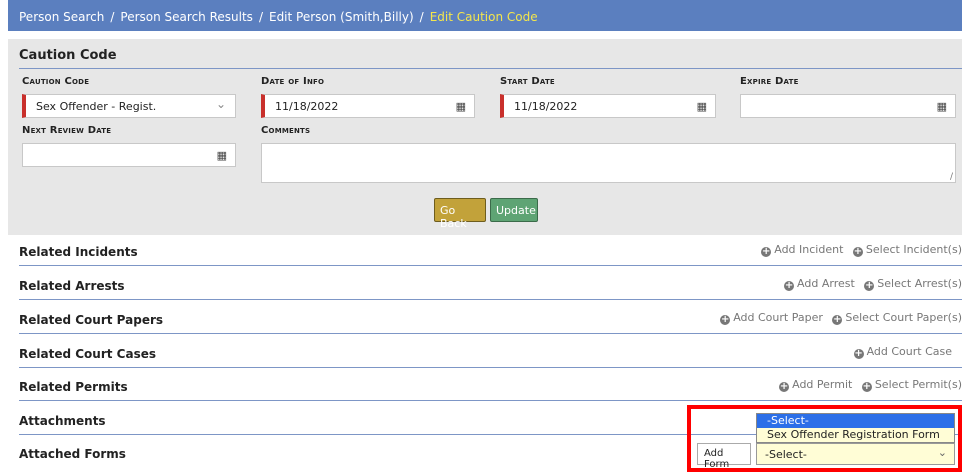 This screenshot has height=472, width=962. I want to click on date-of-info-label: Date of Info, so click(293, 81).